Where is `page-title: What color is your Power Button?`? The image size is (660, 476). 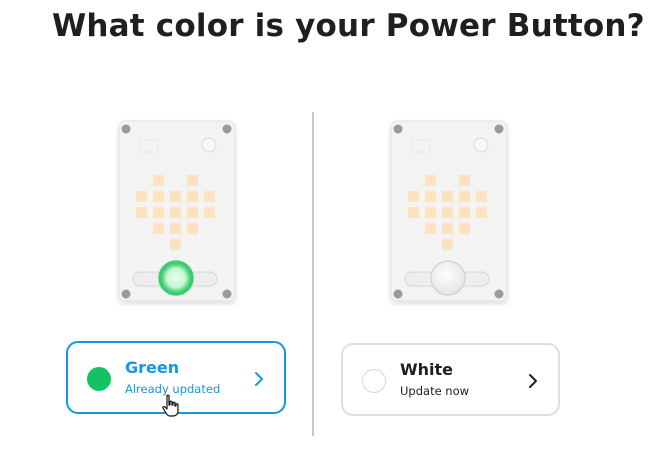 page-title: What color is your Power Button? is located at coordinates (348, 26).